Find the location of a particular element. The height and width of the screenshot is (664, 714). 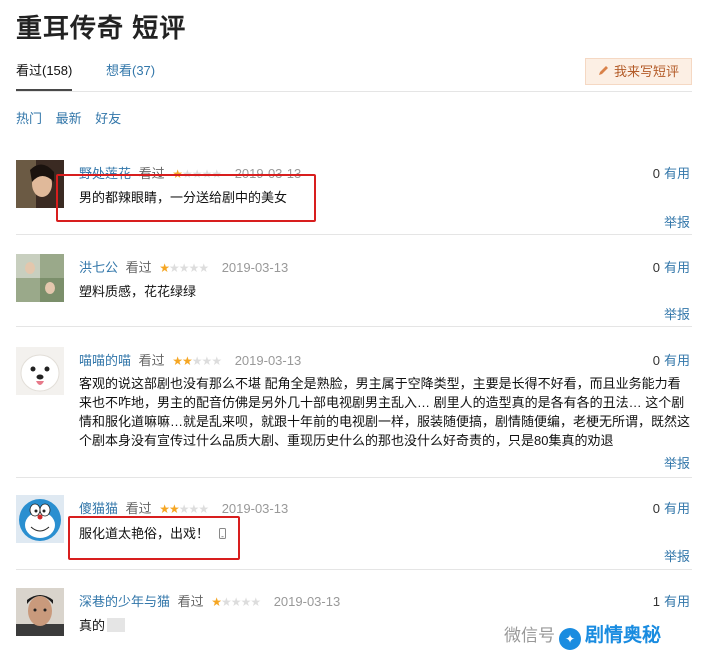

tab-bar: 看过(158) 想看(37) 我来写短评 is located at coordinates (354, 75).